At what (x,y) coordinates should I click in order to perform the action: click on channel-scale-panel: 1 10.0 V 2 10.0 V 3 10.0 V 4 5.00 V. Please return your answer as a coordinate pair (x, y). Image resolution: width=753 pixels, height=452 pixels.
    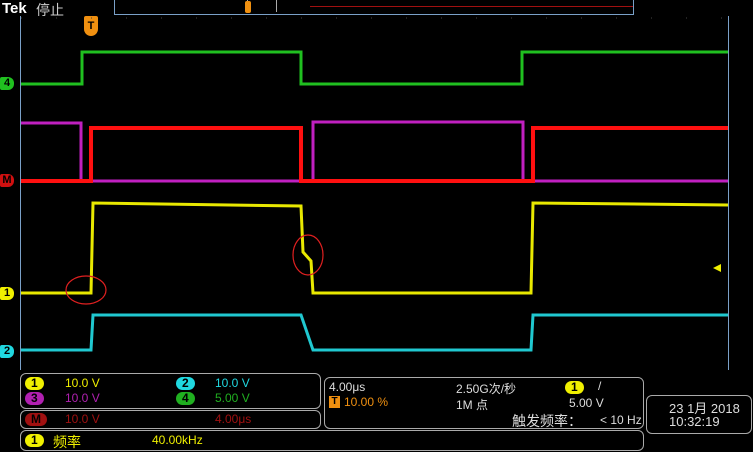
    Looking at the image, I should click on (170, 391).